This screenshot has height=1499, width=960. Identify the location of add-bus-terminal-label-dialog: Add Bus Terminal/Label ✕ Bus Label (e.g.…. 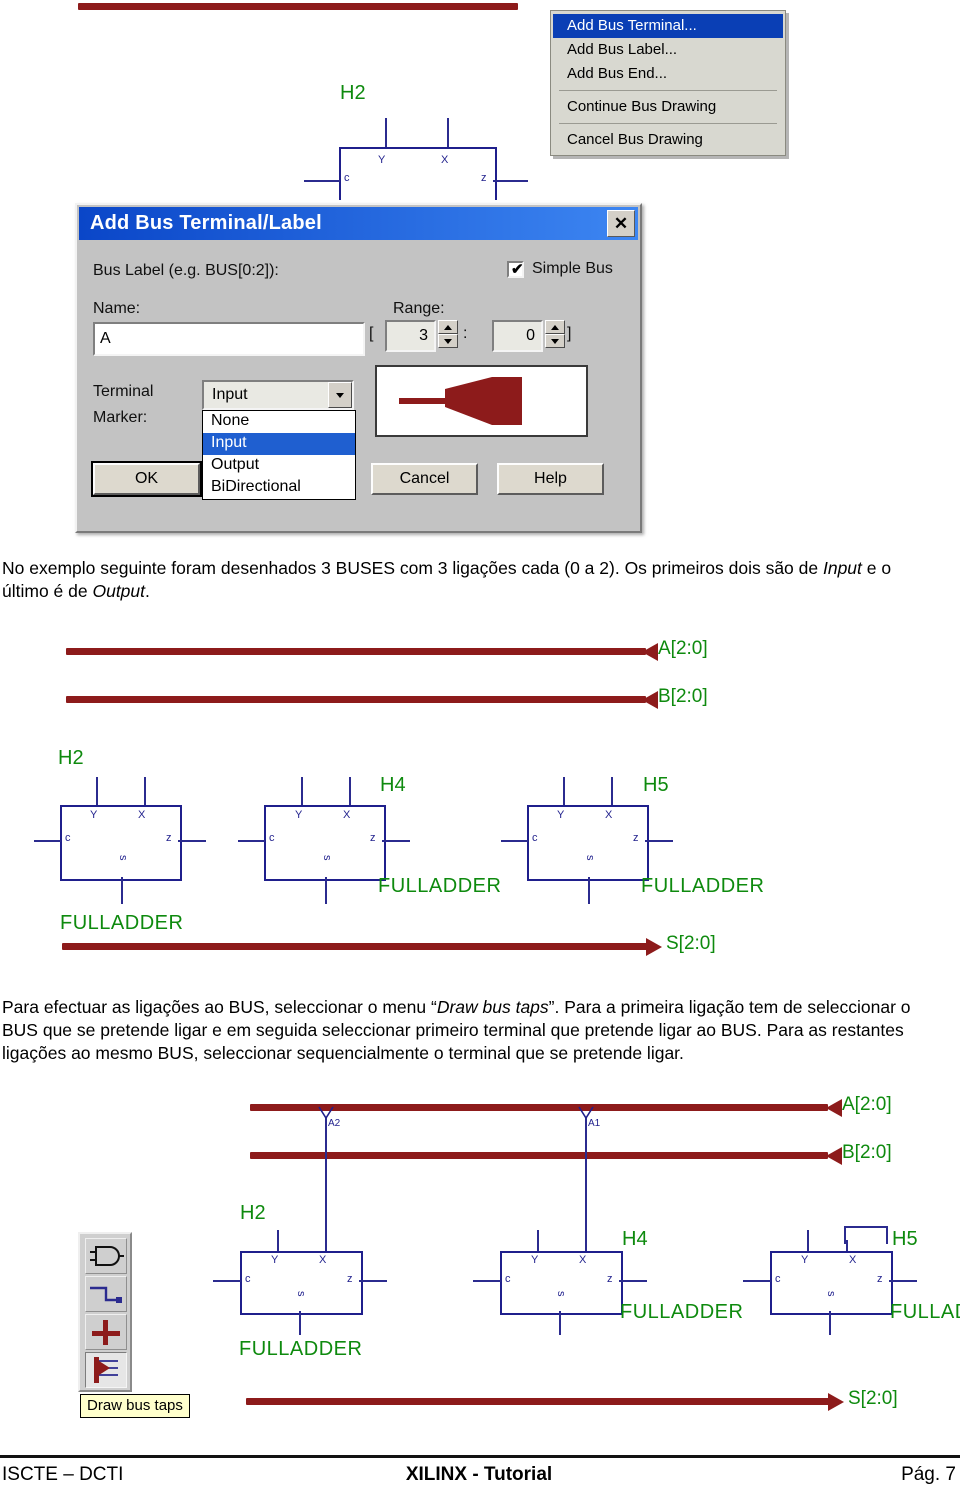
(358, 368).